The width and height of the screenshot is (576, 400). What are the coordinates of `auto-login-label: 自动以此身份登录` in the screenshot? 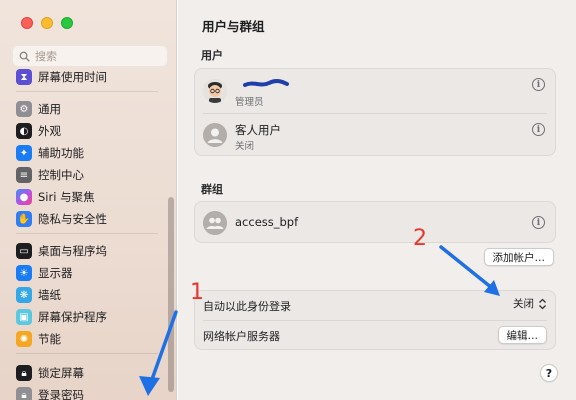 It's located at (247, 306).